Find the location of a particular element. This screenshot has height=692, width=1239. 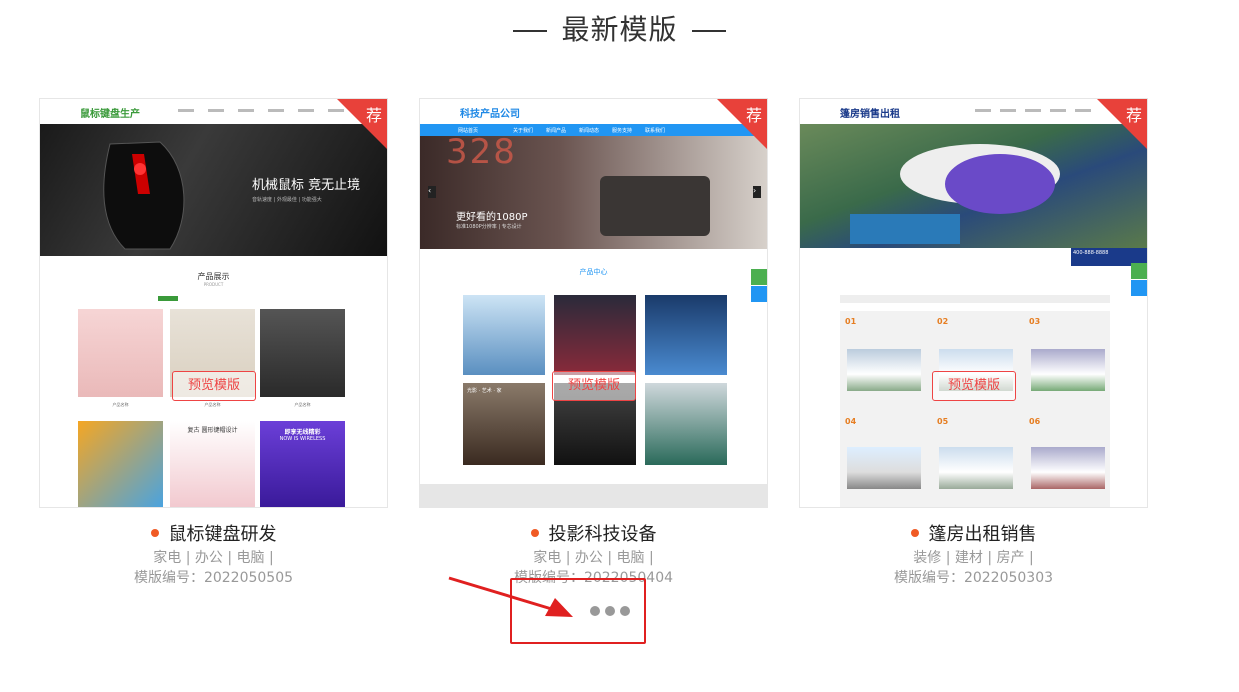

mock-banner-sub: 音轨速度 | 外观最佳 | 功能强大 is located at coordinates (287, 200).